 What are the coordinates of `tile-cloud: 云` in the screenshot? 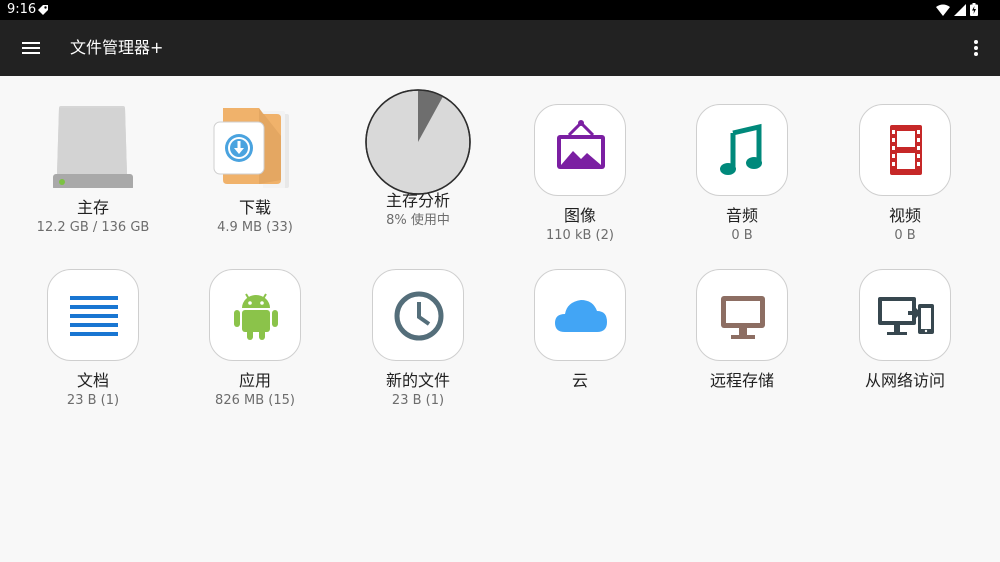 It's located at (580, 331).